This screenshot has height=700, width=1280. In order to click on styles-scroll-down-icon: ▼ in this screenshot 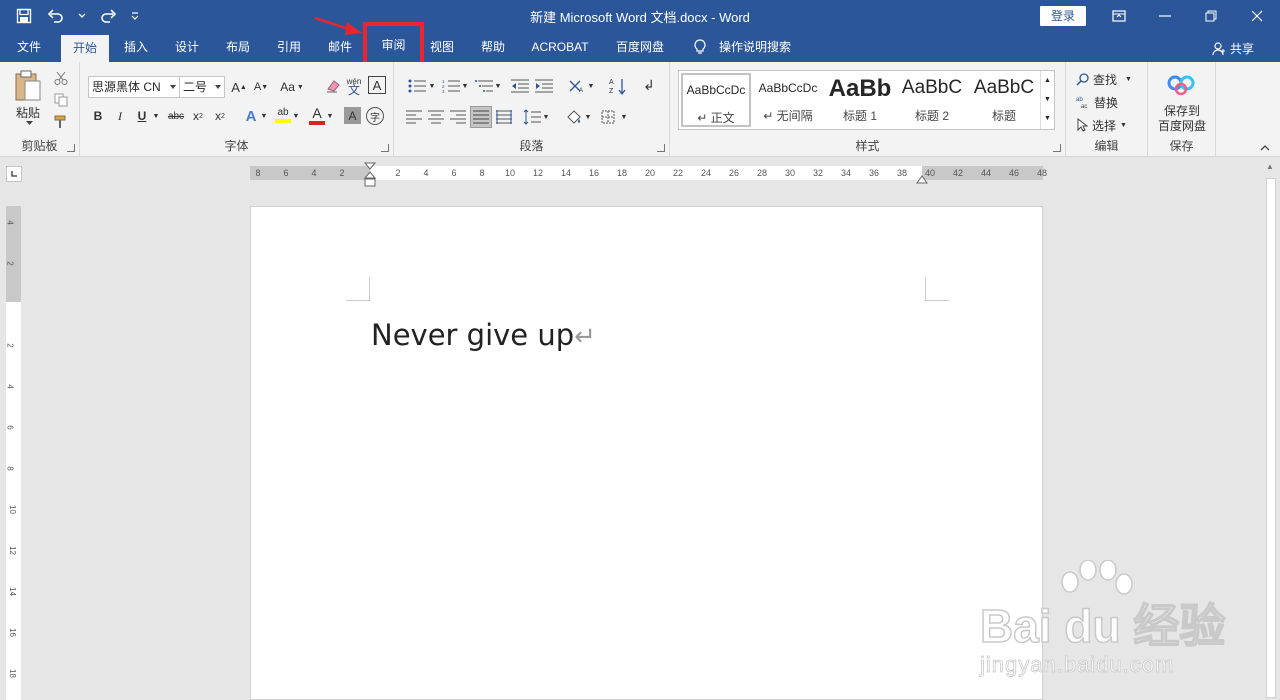, I will do `click(1047, 99)`.